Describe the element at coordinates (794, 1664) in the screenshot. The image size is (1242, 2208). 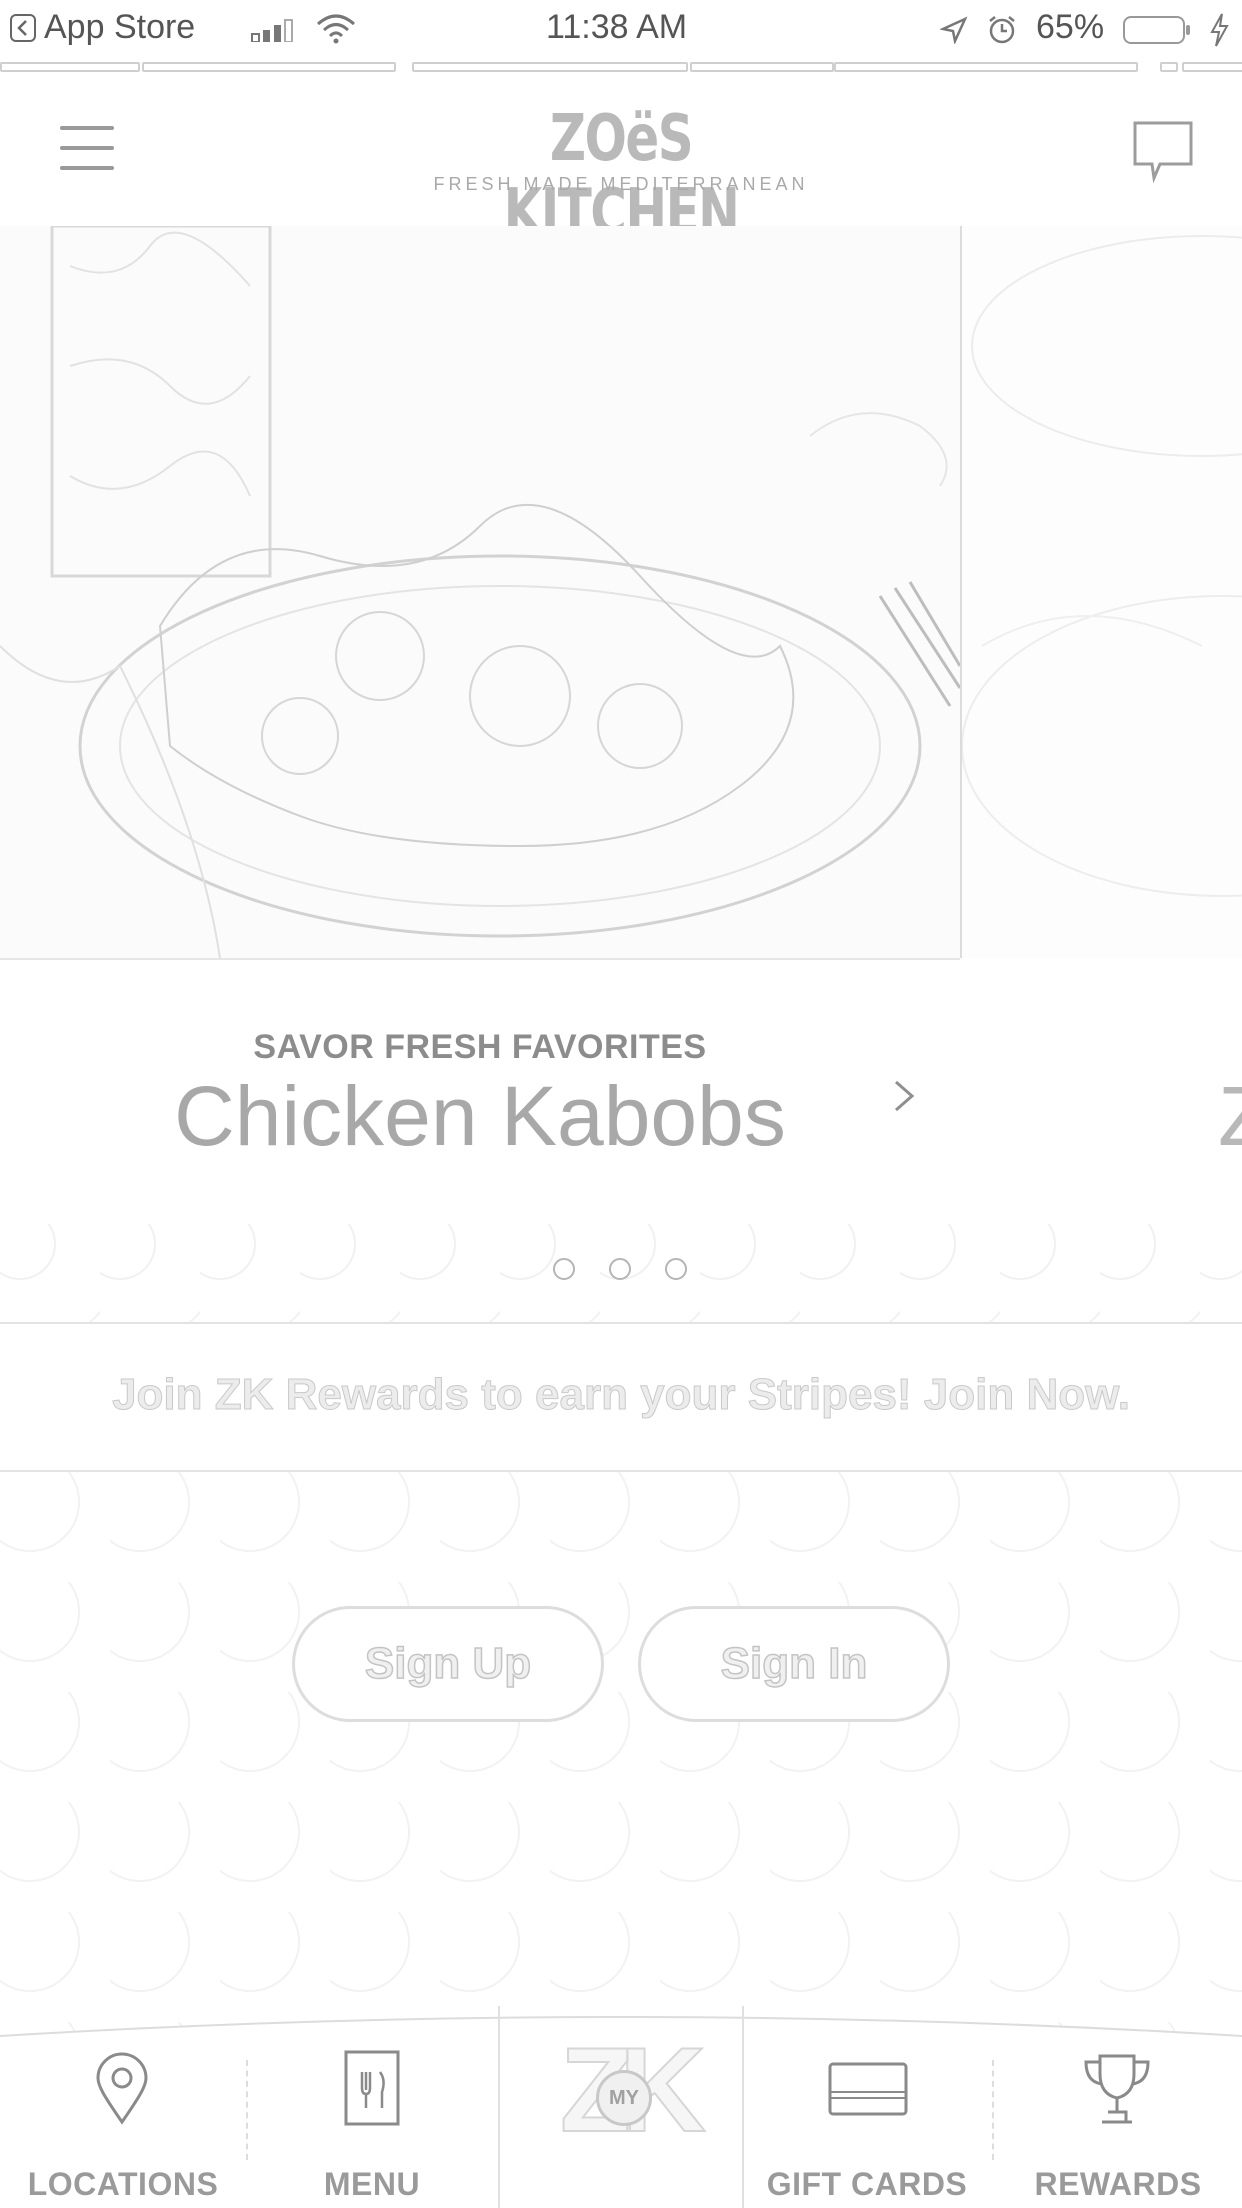
I see `sign-in-button: Sign In` at that location.